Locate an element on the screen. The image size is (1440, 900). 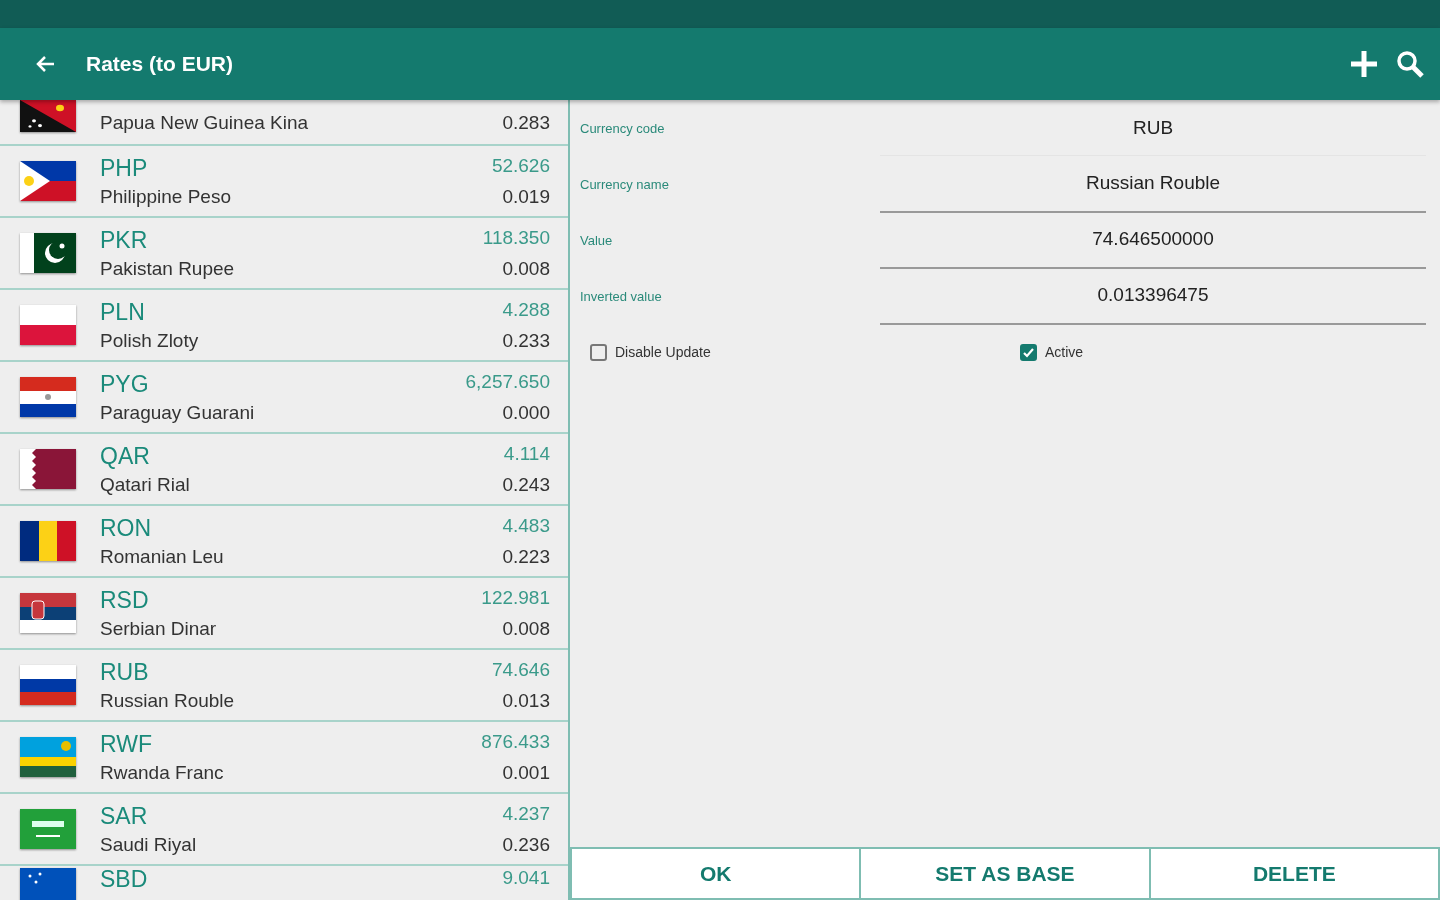
input-field: Russian Rouble is located at coordinates (1153, 184).